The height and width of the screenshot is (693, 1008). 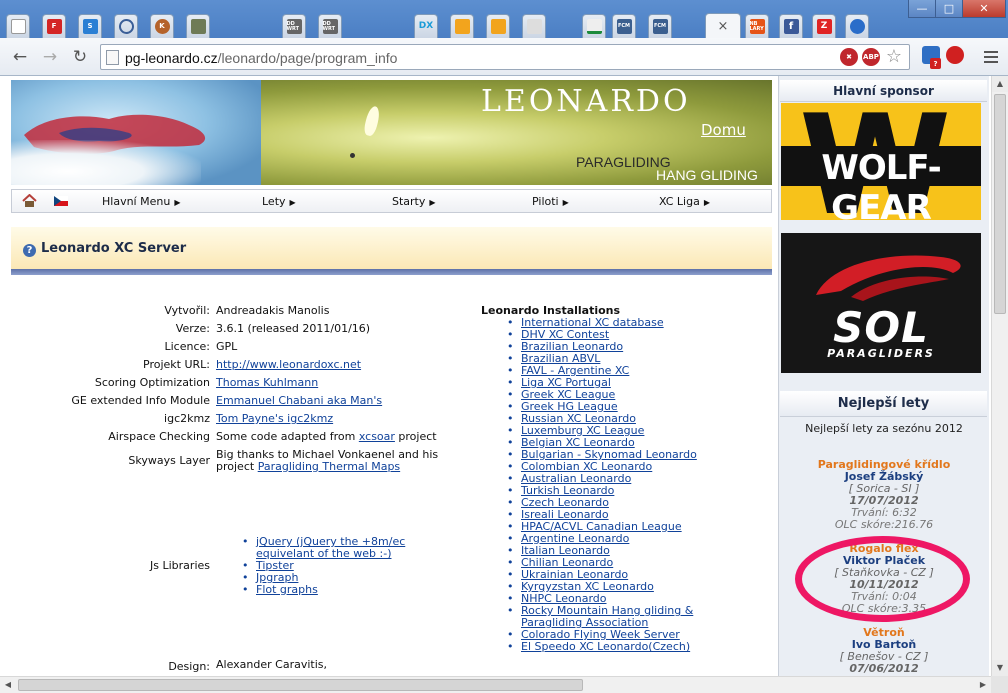 What do you see at coordinates (414, 201) in the screenshot?
I see `nav-item-starty: Starty ▶` at bounding box center [414, 201].